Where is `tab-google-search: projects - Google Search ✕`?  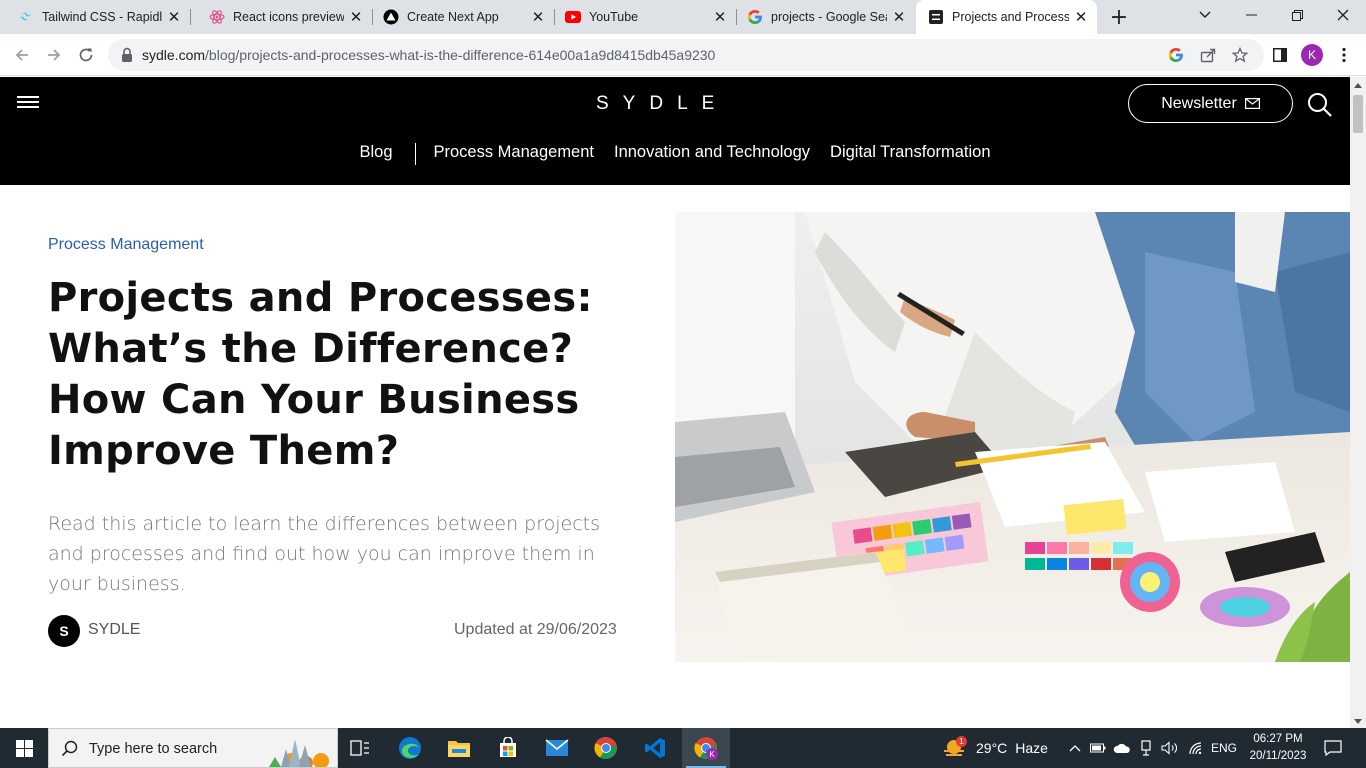 tab-google-search: projects - Google Search ✕ is located at coordinates (826, 17).